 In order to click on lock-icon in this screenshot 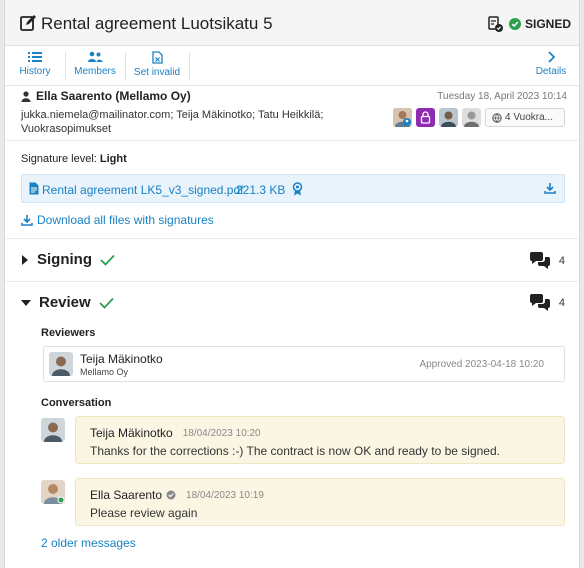, I will do `click(425, 117)`.